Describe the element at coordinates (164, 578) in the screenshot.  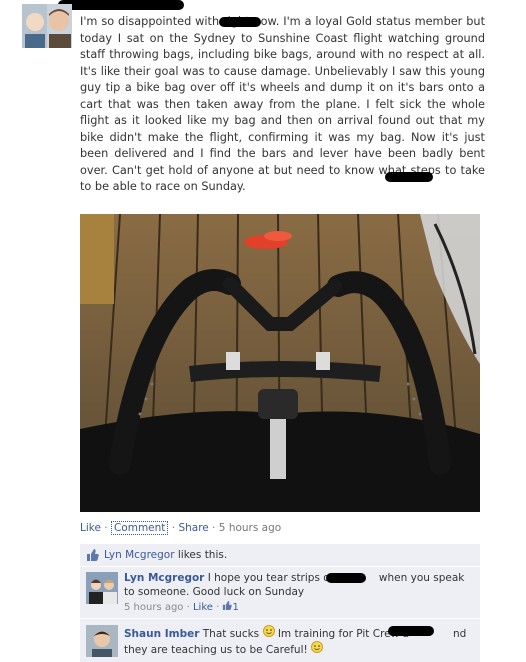
I see `comment-author: Lyn Mcgregor` at that location.